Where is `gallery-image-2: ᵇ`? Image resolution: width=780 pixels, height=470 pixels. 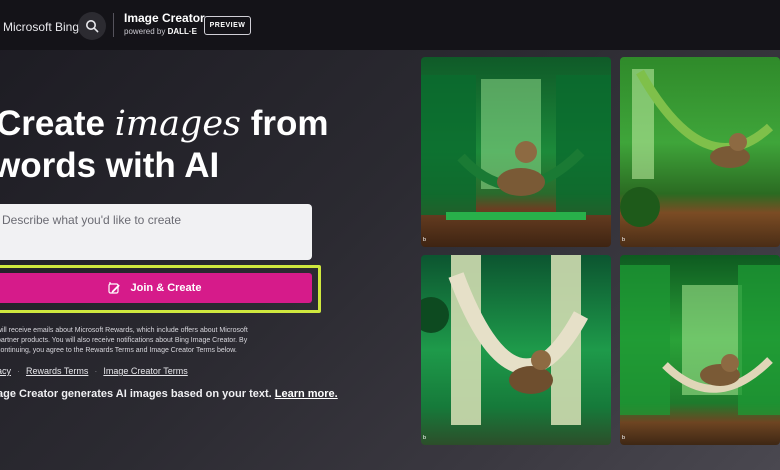
gallery-image-2: ᵇ is located at coordinates (700, 152).